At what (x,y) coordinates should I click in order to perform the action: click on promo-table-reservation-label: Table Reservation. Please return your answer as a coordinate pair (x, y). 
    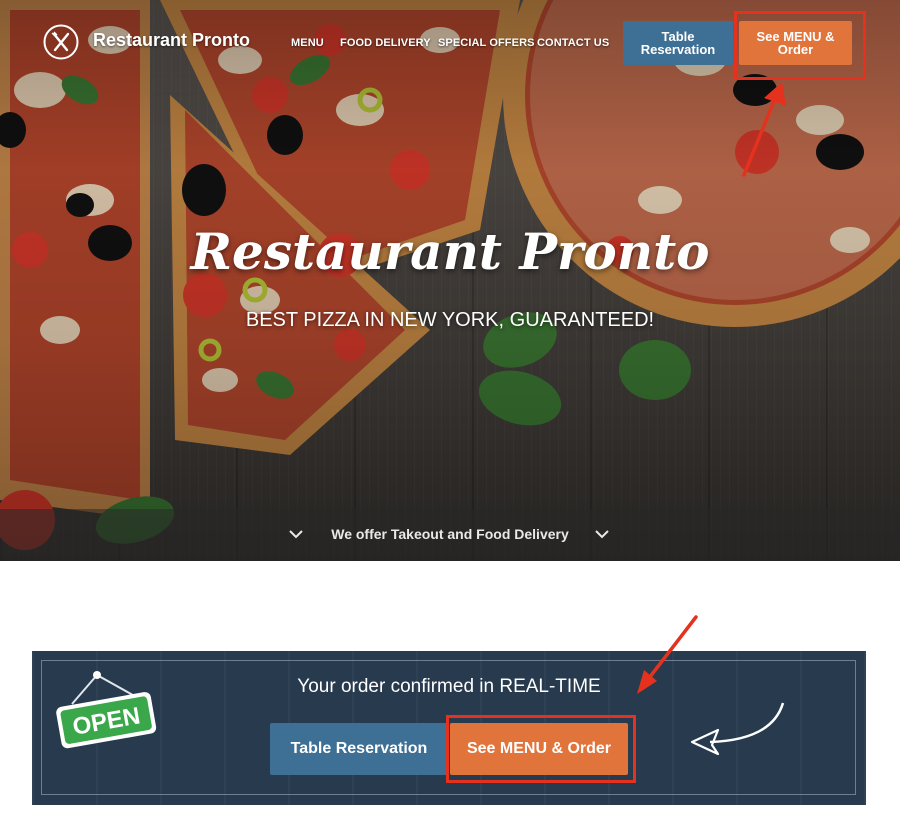
    Looking at the image, I should click on (359, 748).